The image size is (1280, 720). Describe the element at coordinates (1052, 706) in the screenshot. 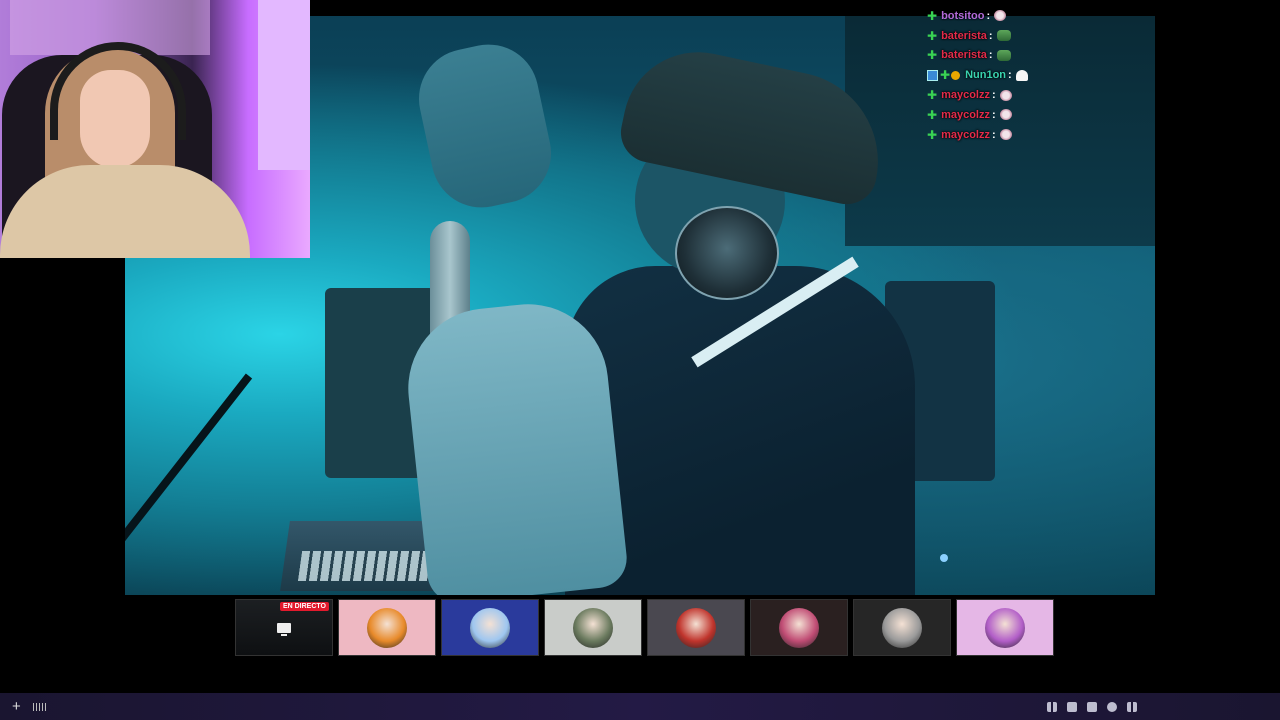

I see `grid-icon` at that location.